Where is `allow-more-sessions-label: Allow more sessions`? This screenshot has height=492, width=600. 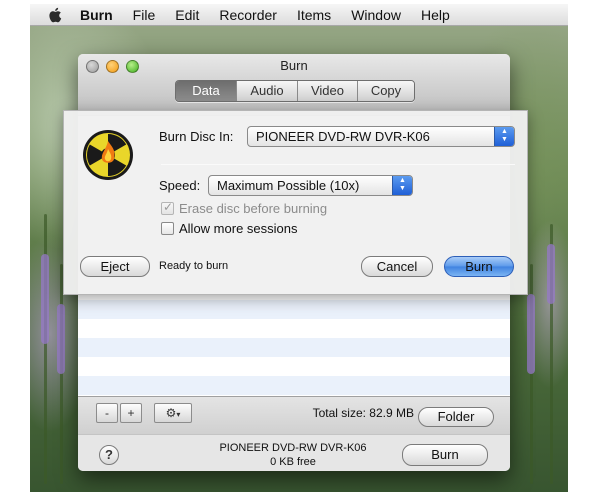
allow-more-sessions-label: Allow more sessions is located at coordinates (238, 228).